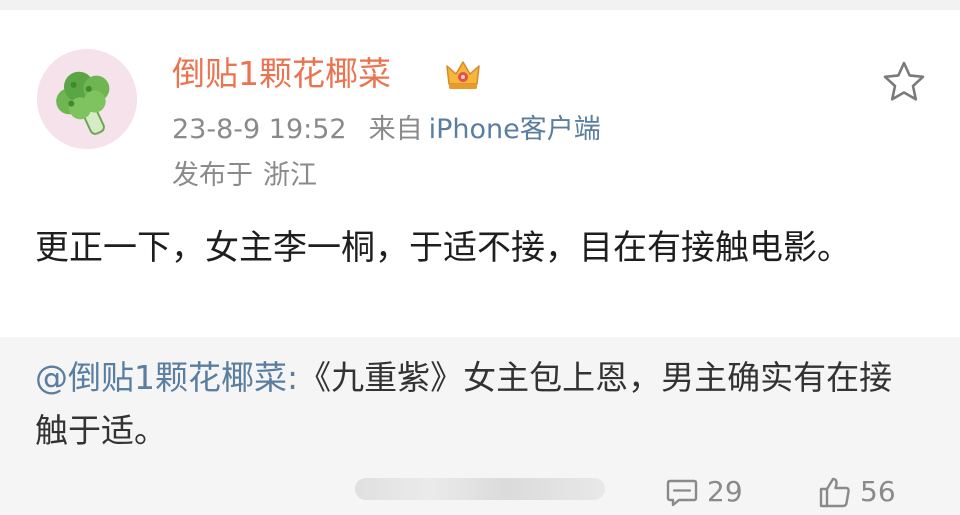  I want to click on location-value: 浙江, so click(290, 175).